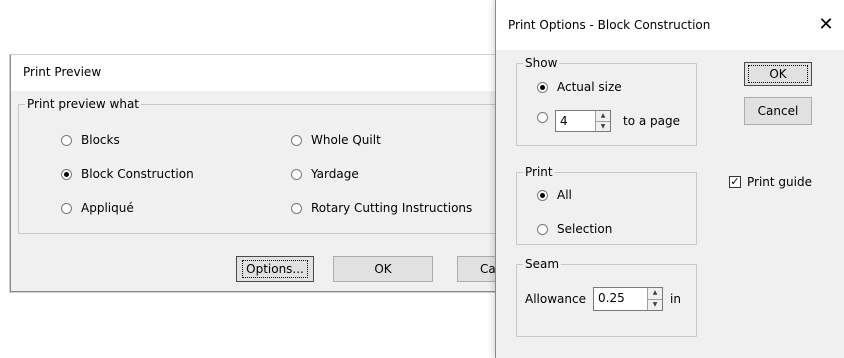 The width and height of the screenshot is (844, 358). Describe the element at coordinates (585, 229) in the screenshot. I see `radio-print-selection-label: Selection` at that location.